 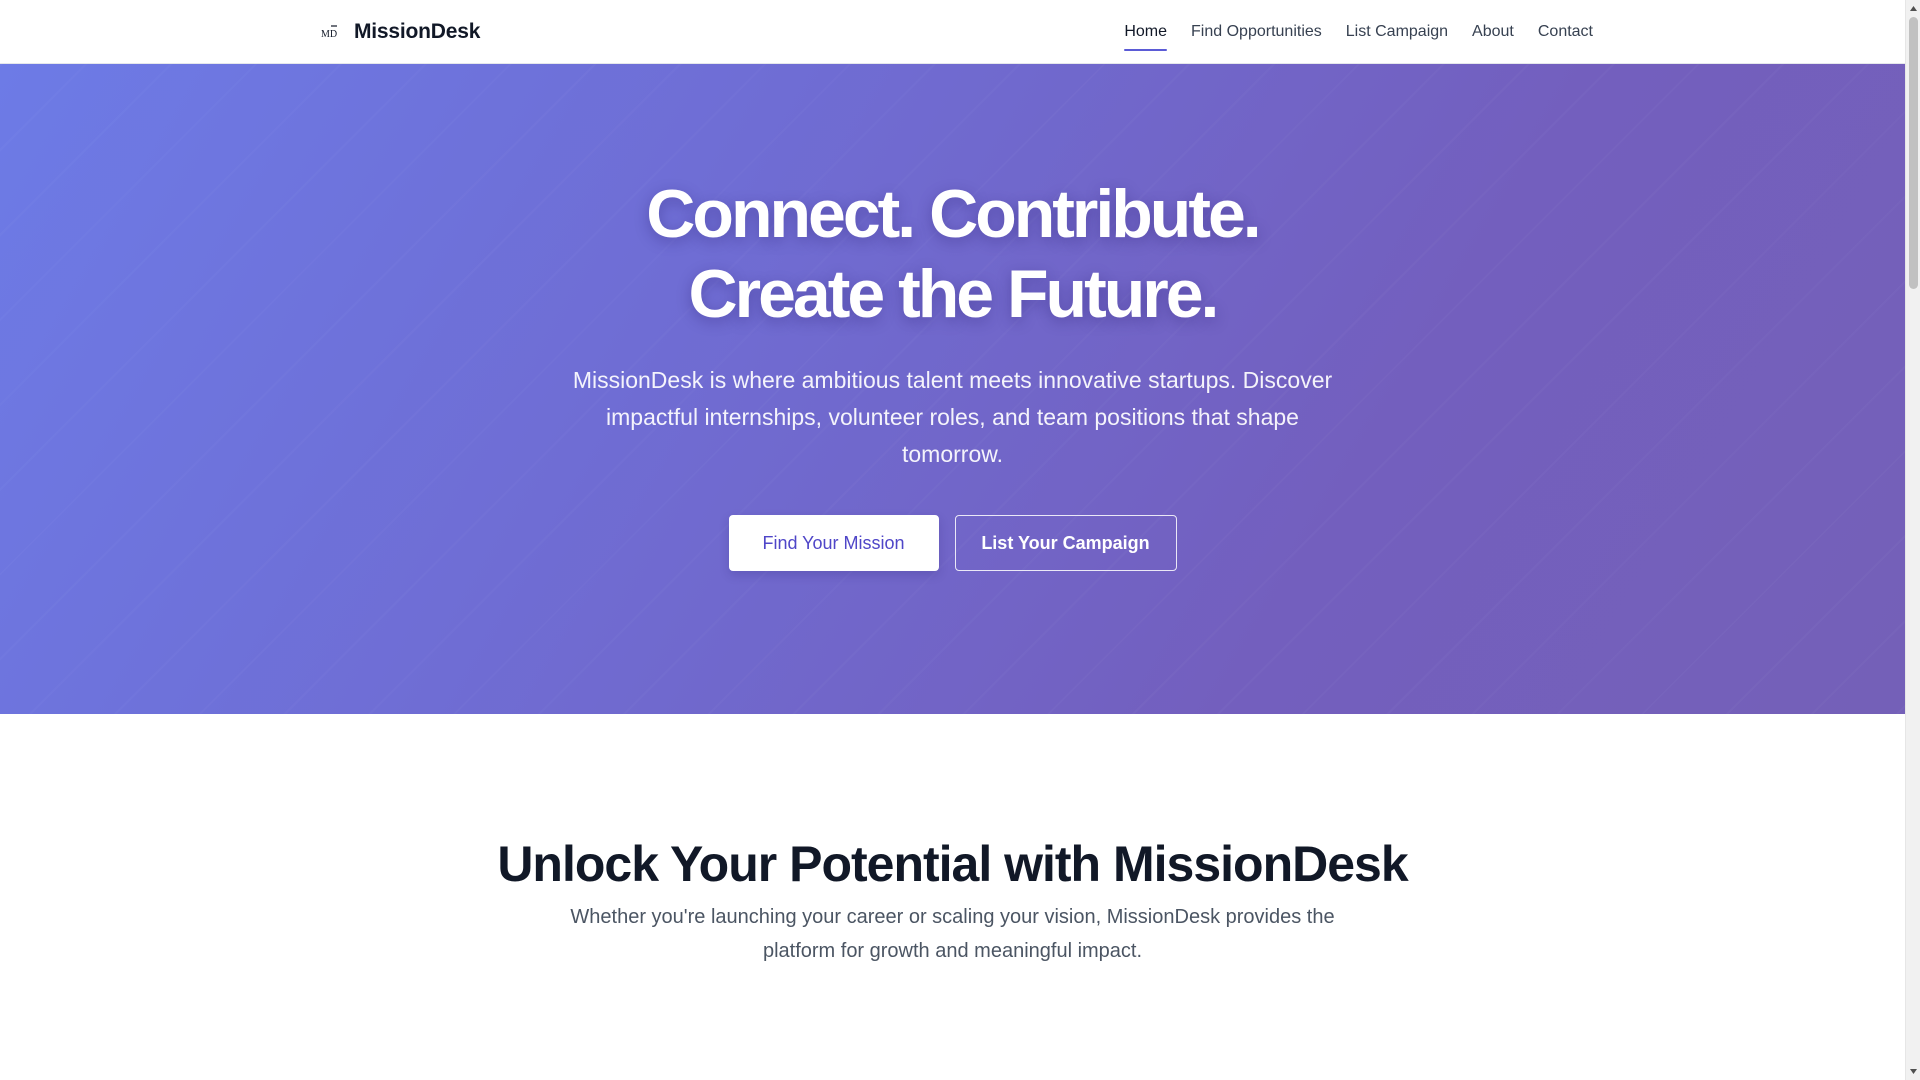 I want to click on nav-list-campaign: List Campaign, so click(x=1397, y=32).